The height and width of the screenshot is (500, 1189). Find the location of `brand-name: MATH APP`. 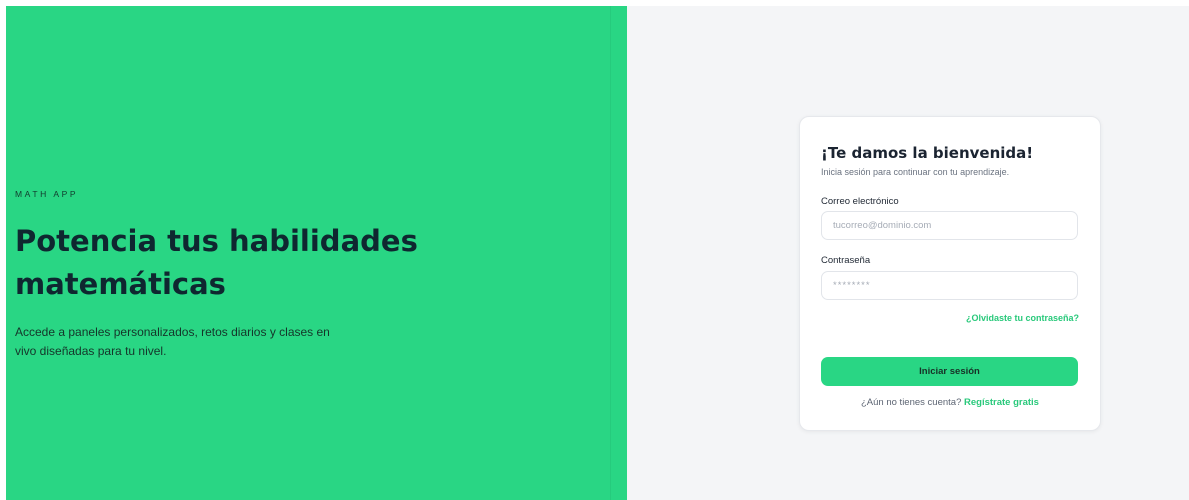

brand-name: MATH APP is located at coordinates (47, 194).